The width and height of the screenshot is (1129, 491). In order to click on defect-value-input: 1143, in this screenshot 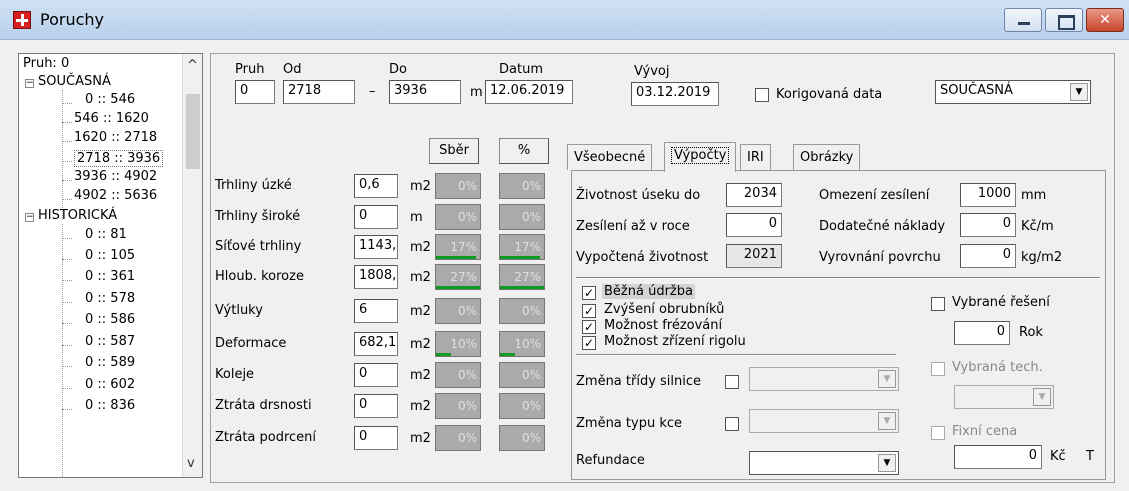, I will do `click(376, 247)`.